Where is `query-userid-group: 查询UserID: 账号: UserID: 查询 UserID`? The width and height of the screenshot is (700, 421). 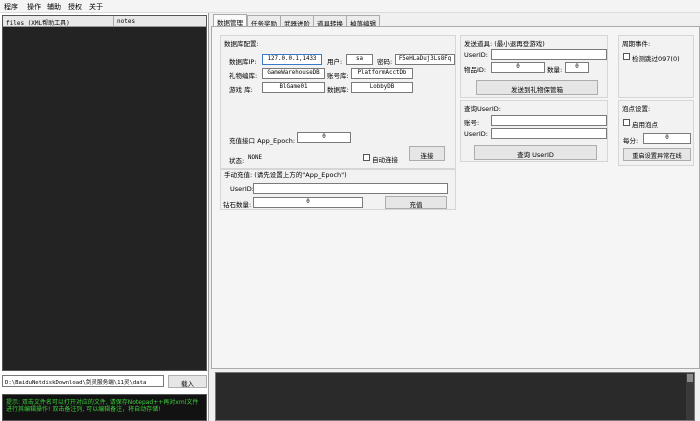
query-userid-group: 查询UserID: 账号: UserID: 查询 UserID is located at coordinates (534, 131).